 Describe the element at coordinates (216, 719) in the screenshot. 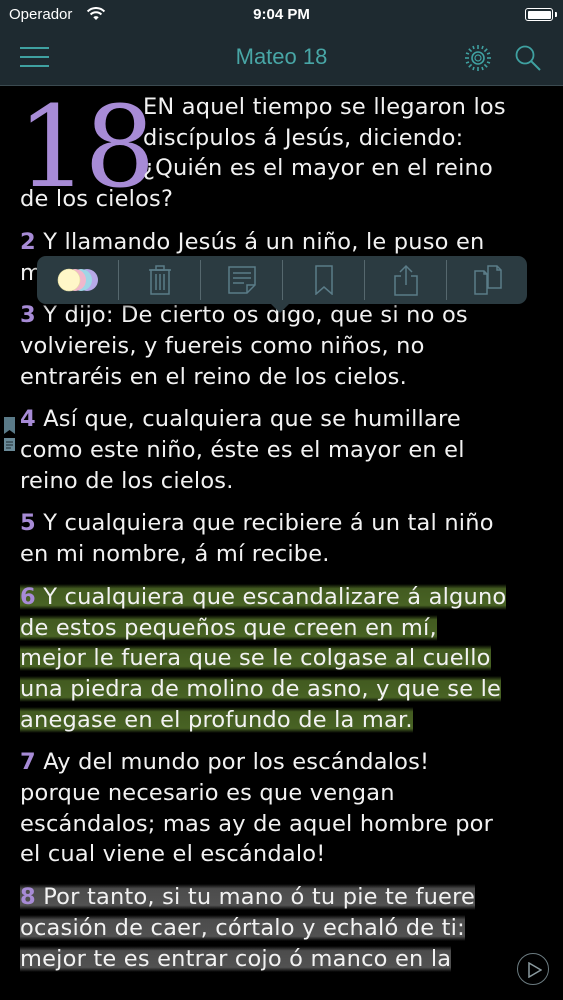

I see `verse-line: anegase en el profundo de la mar.` at that location.